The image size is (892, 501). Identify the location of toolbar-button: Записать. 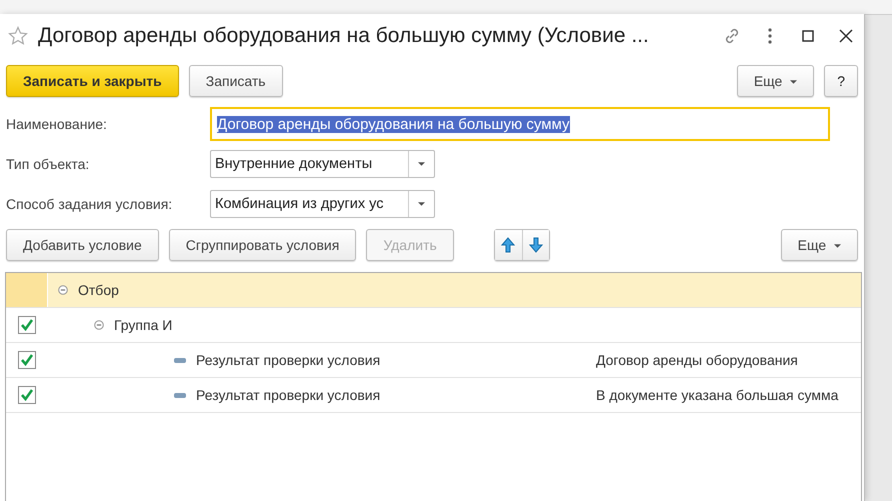
(235, 81).